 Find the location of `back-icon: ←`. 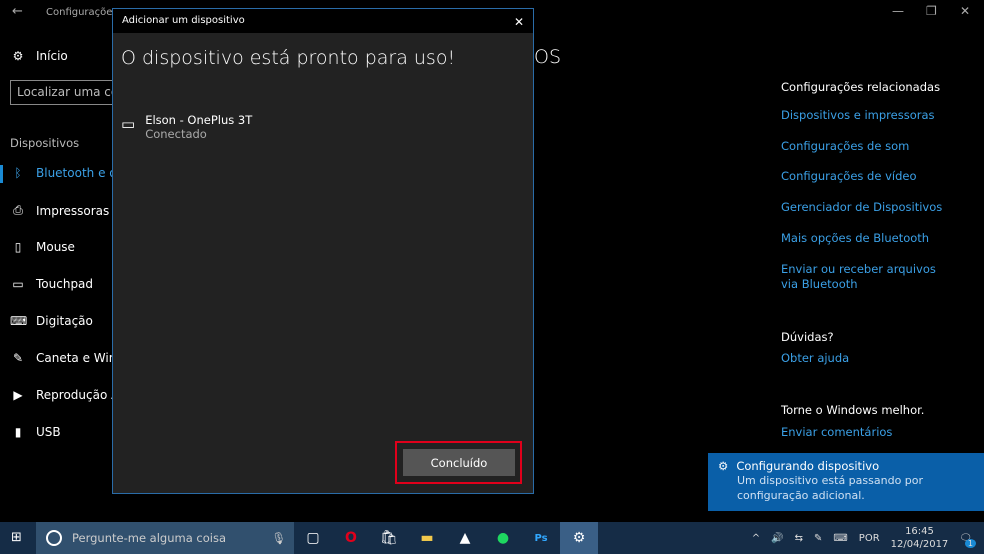

back-icon: ← is located at coordinates (17, 11).